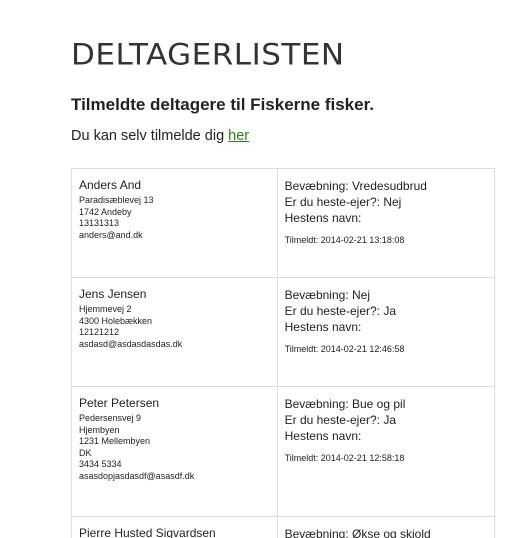 This screenshot has height=538, width=532. What do you see at coordinates (222, 104) in the screenshot?
I see `page-subtitle: Tilmeldte deltagere til Fiskerne fisker.` at bounding box center [222, 104].